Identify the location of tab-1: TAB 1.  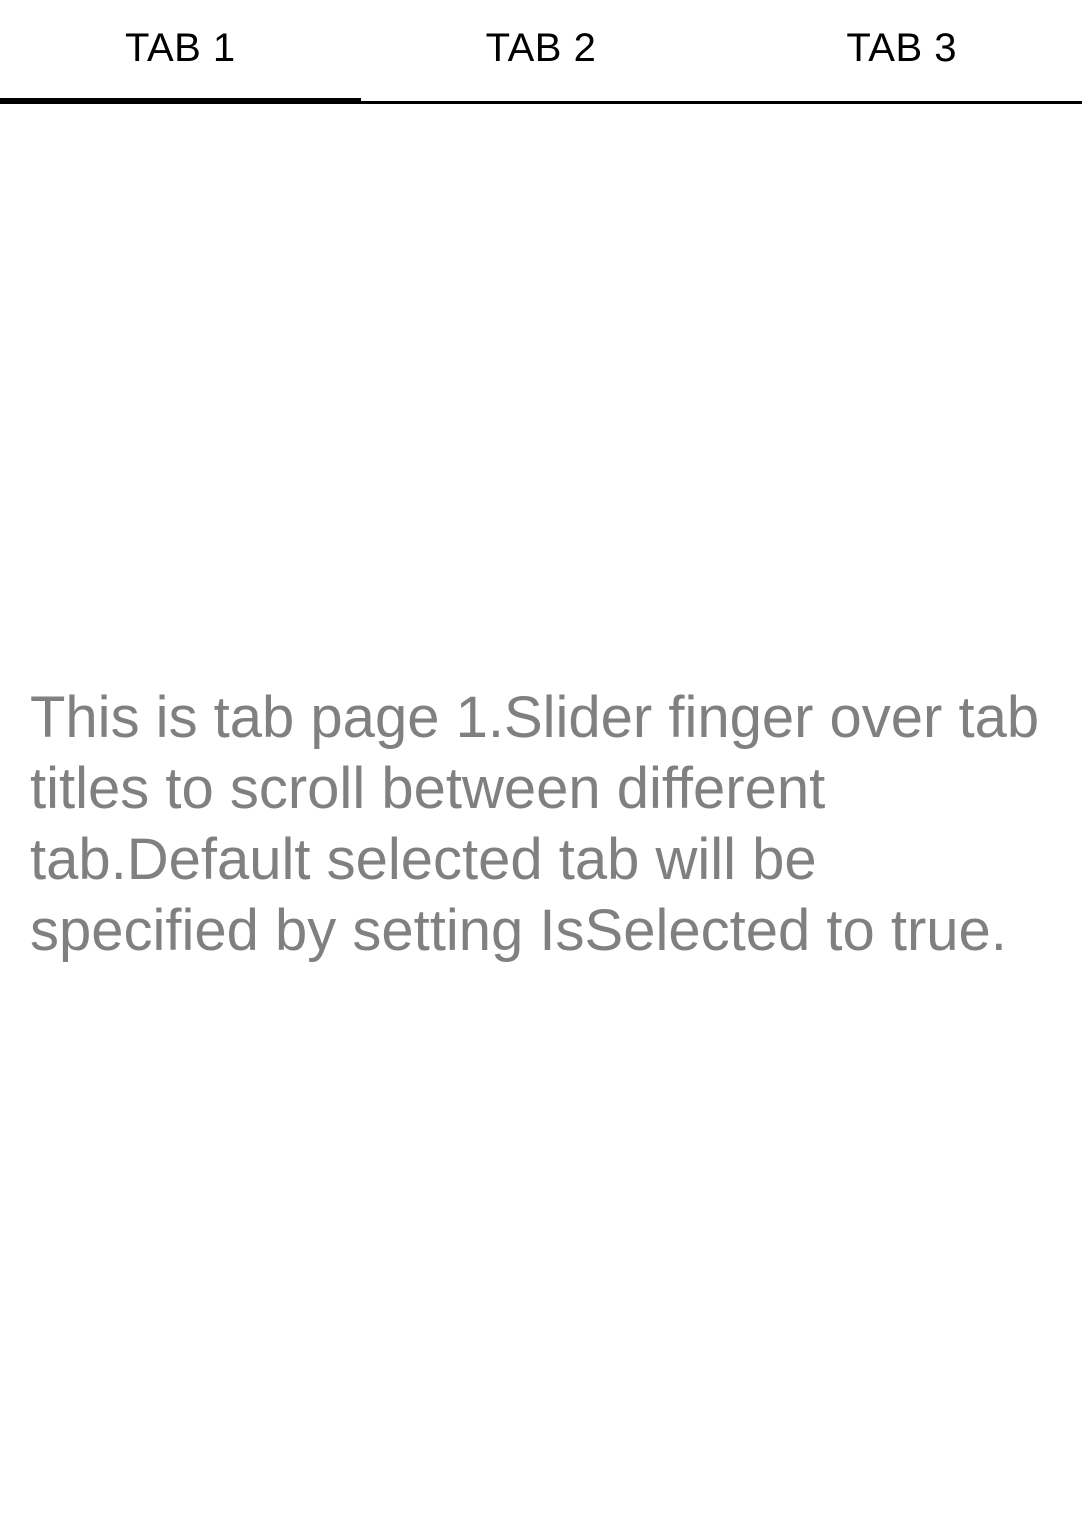
(180, 52).